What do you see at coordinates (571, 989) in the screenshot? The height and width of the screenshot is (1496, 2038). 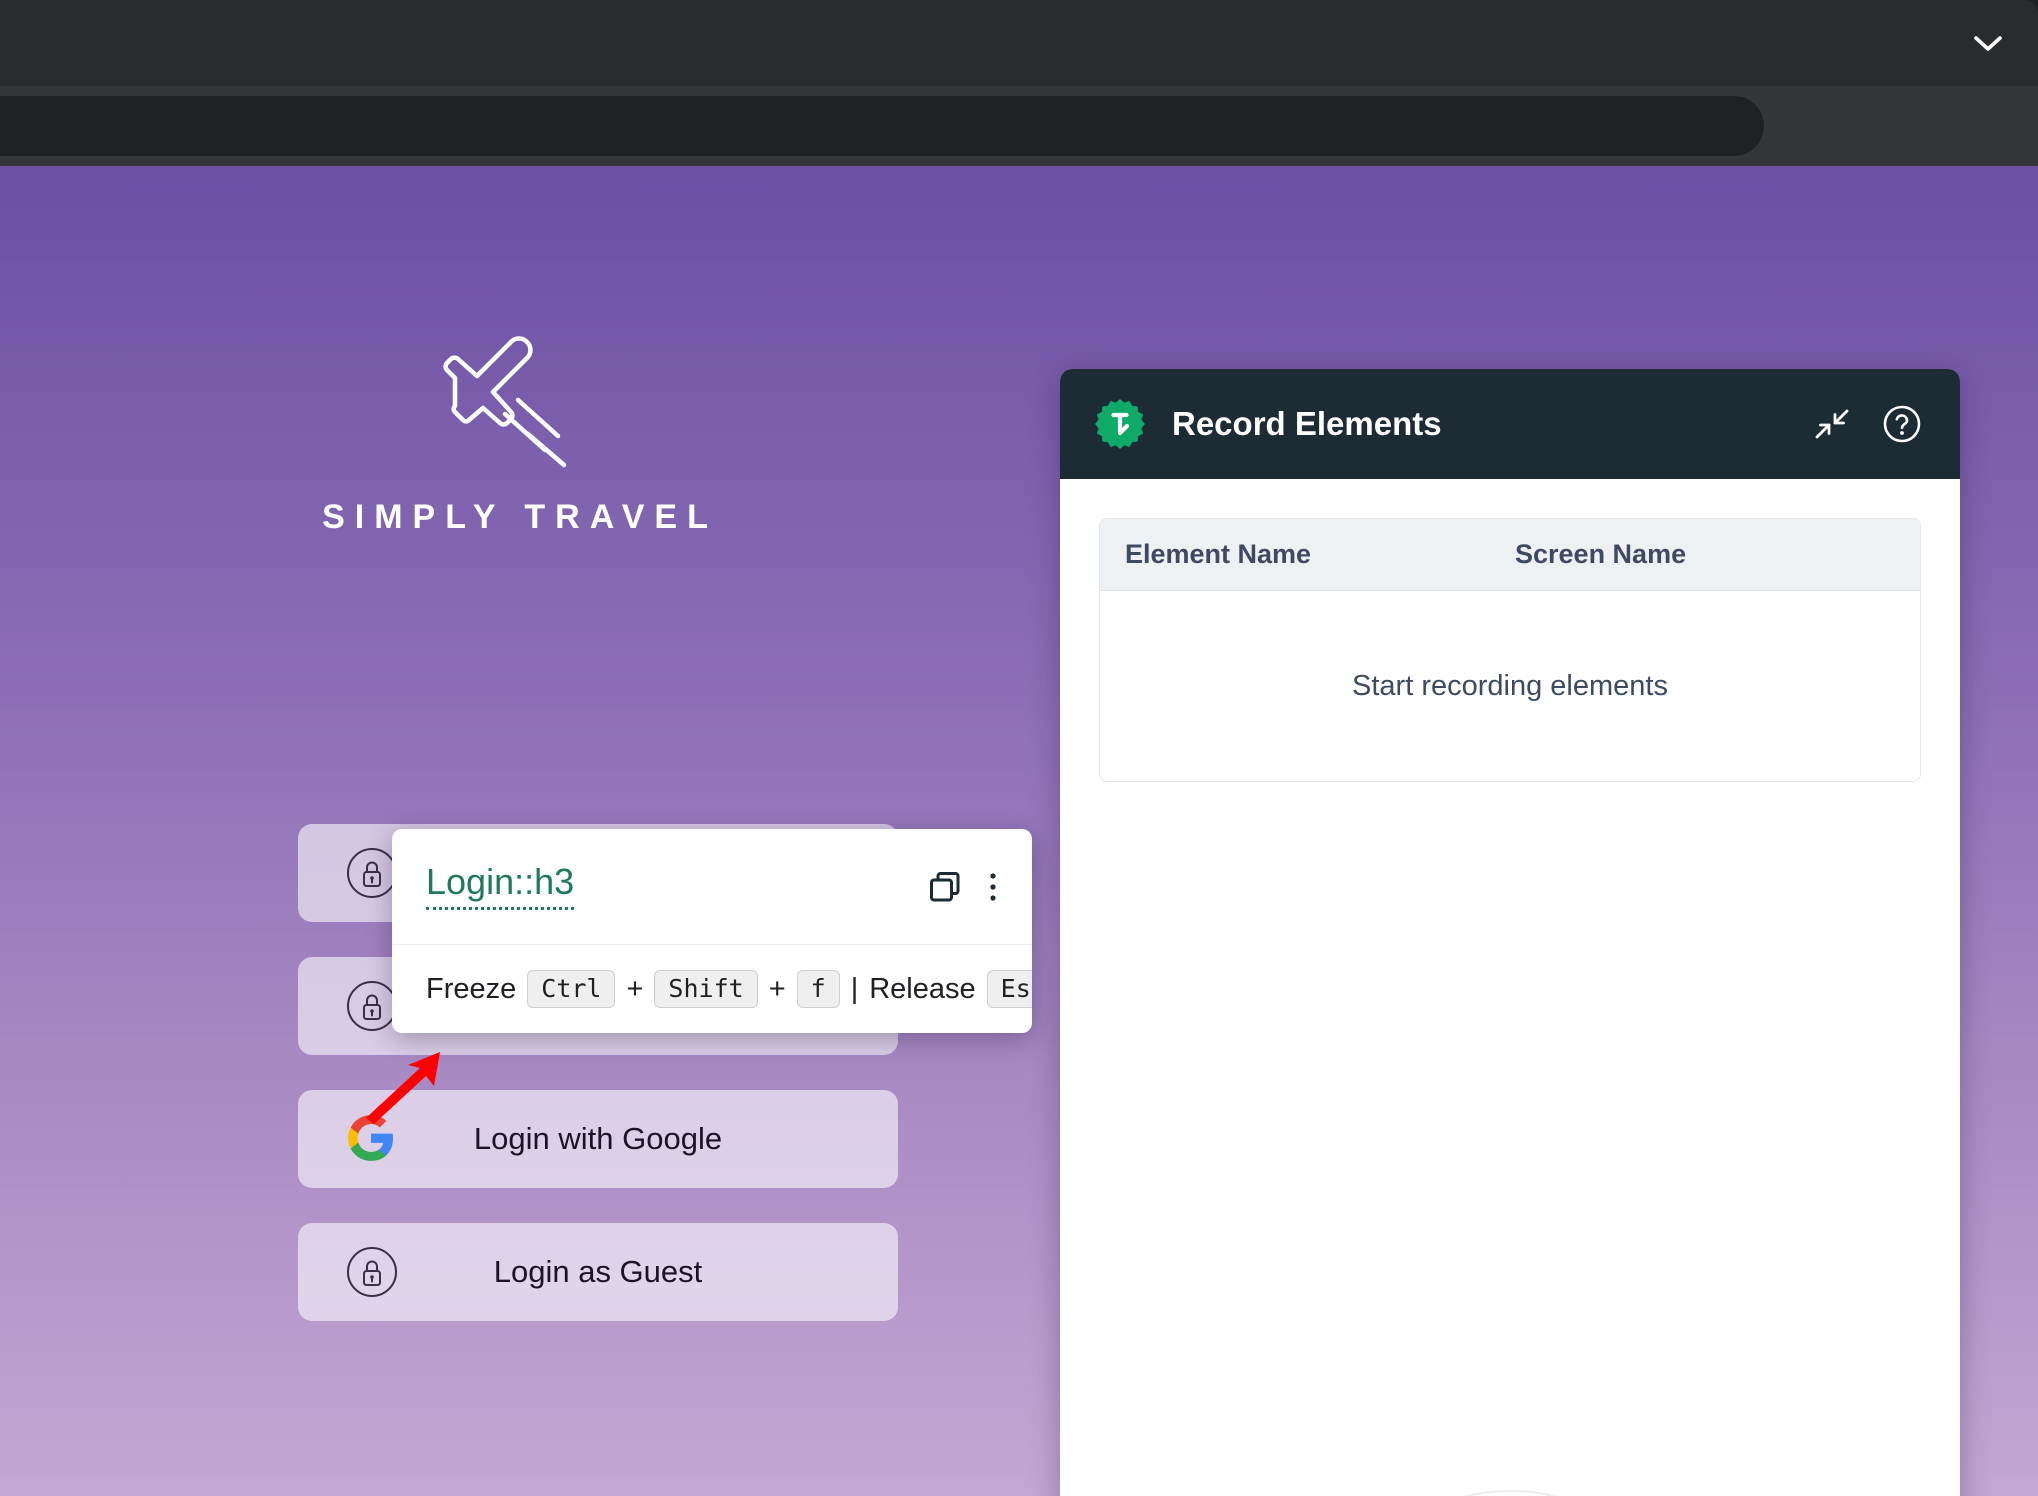 I see `key-ctrl: Ctrl` at bounding box center [571, 989].